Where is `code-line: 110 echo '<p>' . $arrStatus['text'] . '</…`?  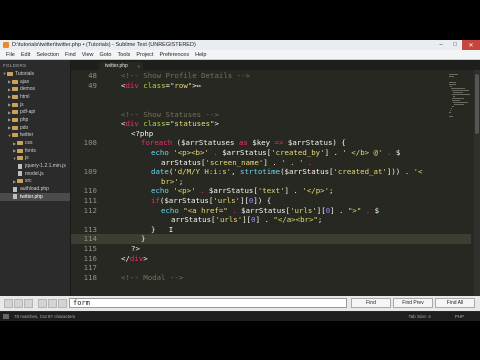
code-line: 110 echo '<p>' . $arrStatus['text'] . '</… is located at coordinates (271, 191).